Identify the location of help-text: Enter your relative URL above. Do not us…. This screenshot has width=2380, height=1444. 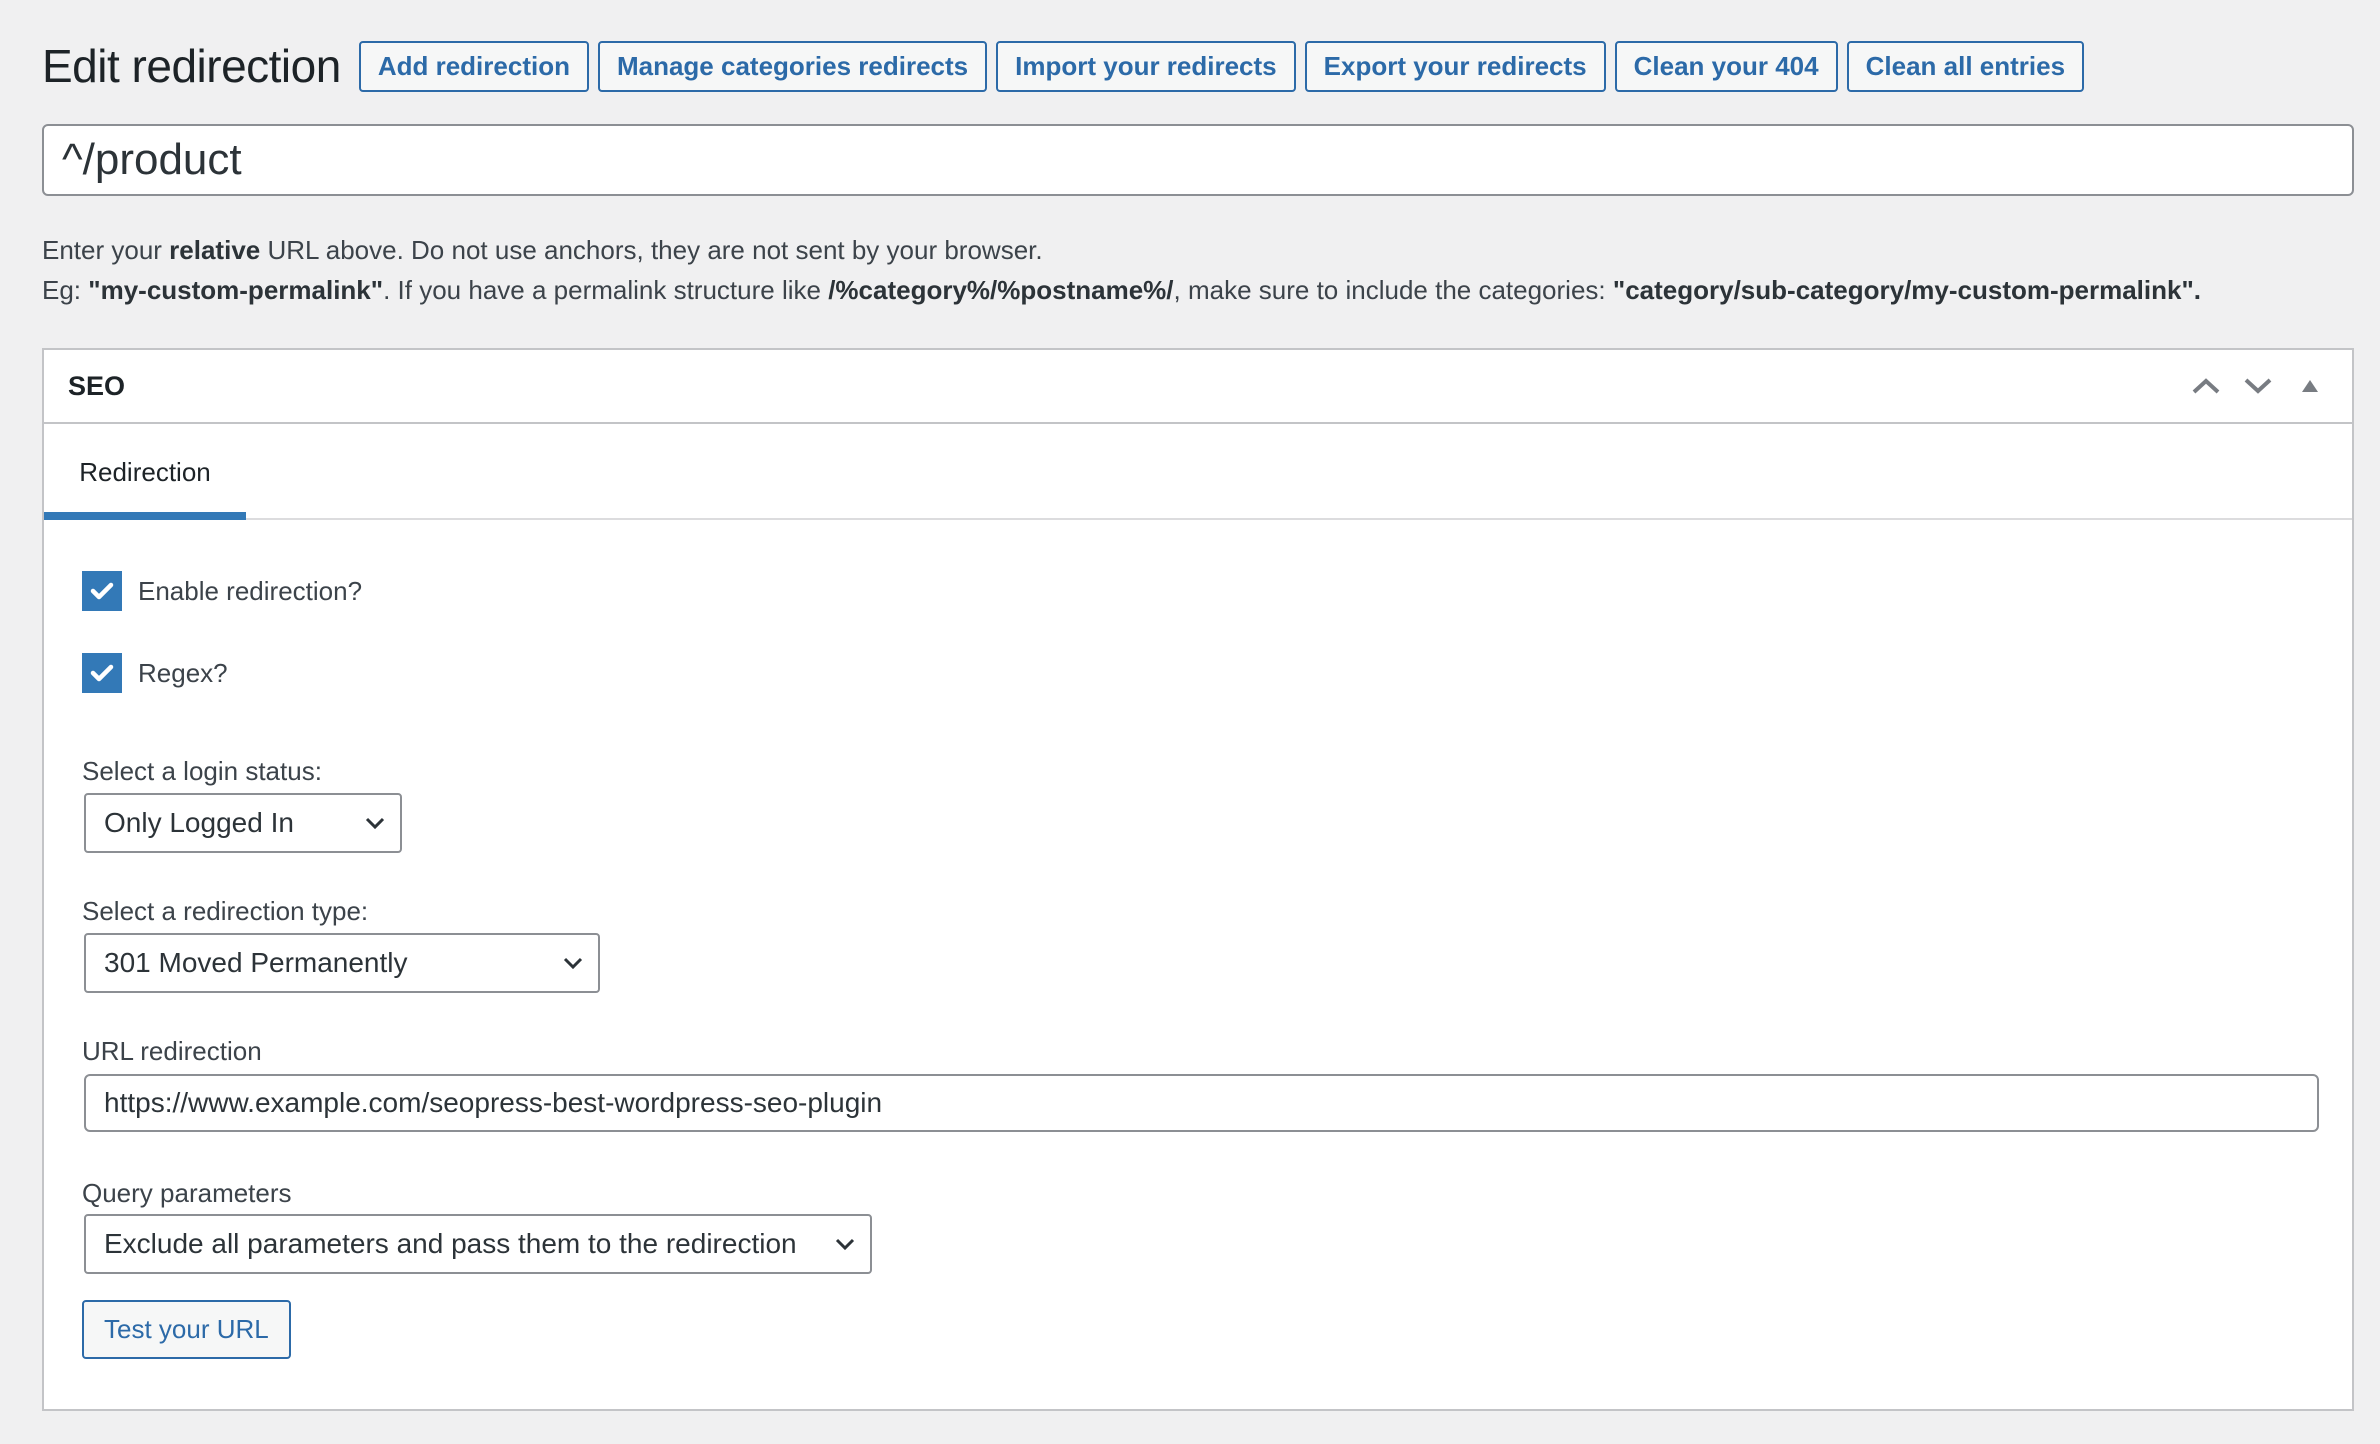
(1121, 270).